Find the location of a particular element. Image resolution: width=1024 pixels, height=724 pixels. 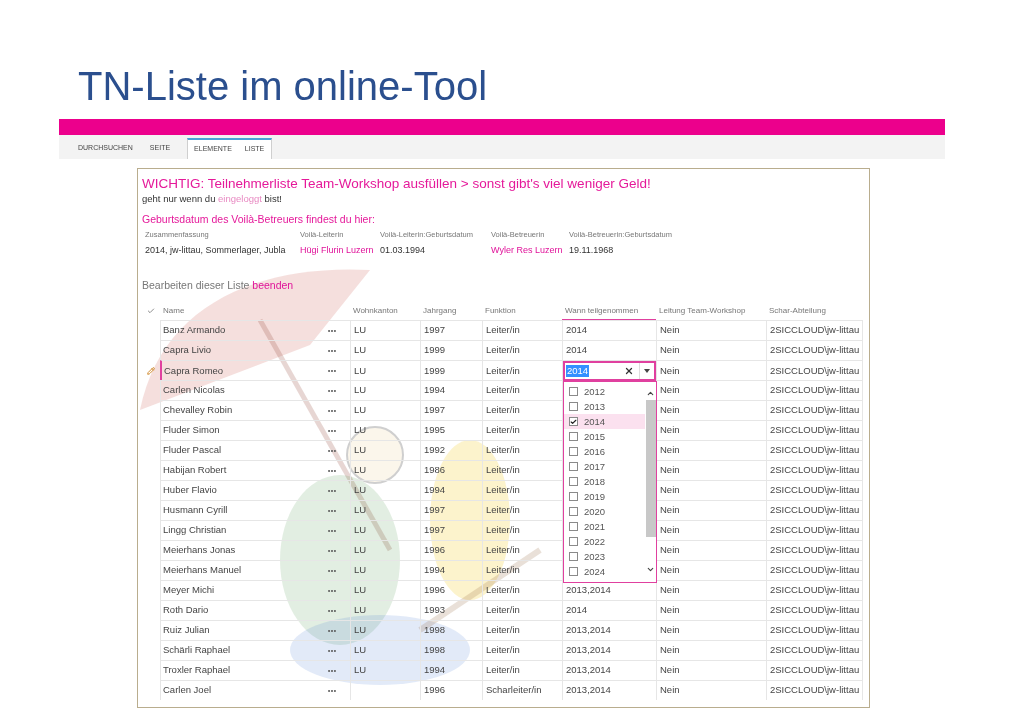

name-cell: Lingg Christian is located at coordinates (195, 530).